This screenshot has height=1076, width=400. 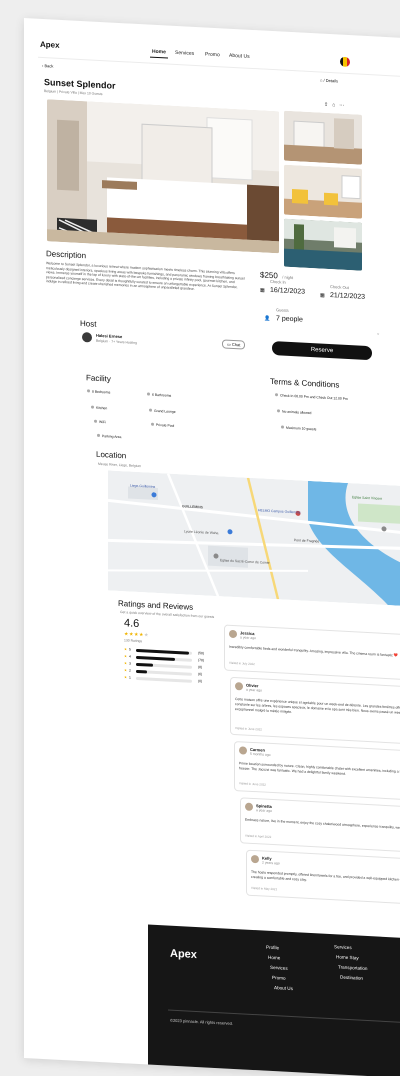 What do you see at coordinates (184, 53) in the screenshot?
I see `nav-services: Services` at bounding box center [184, 53].